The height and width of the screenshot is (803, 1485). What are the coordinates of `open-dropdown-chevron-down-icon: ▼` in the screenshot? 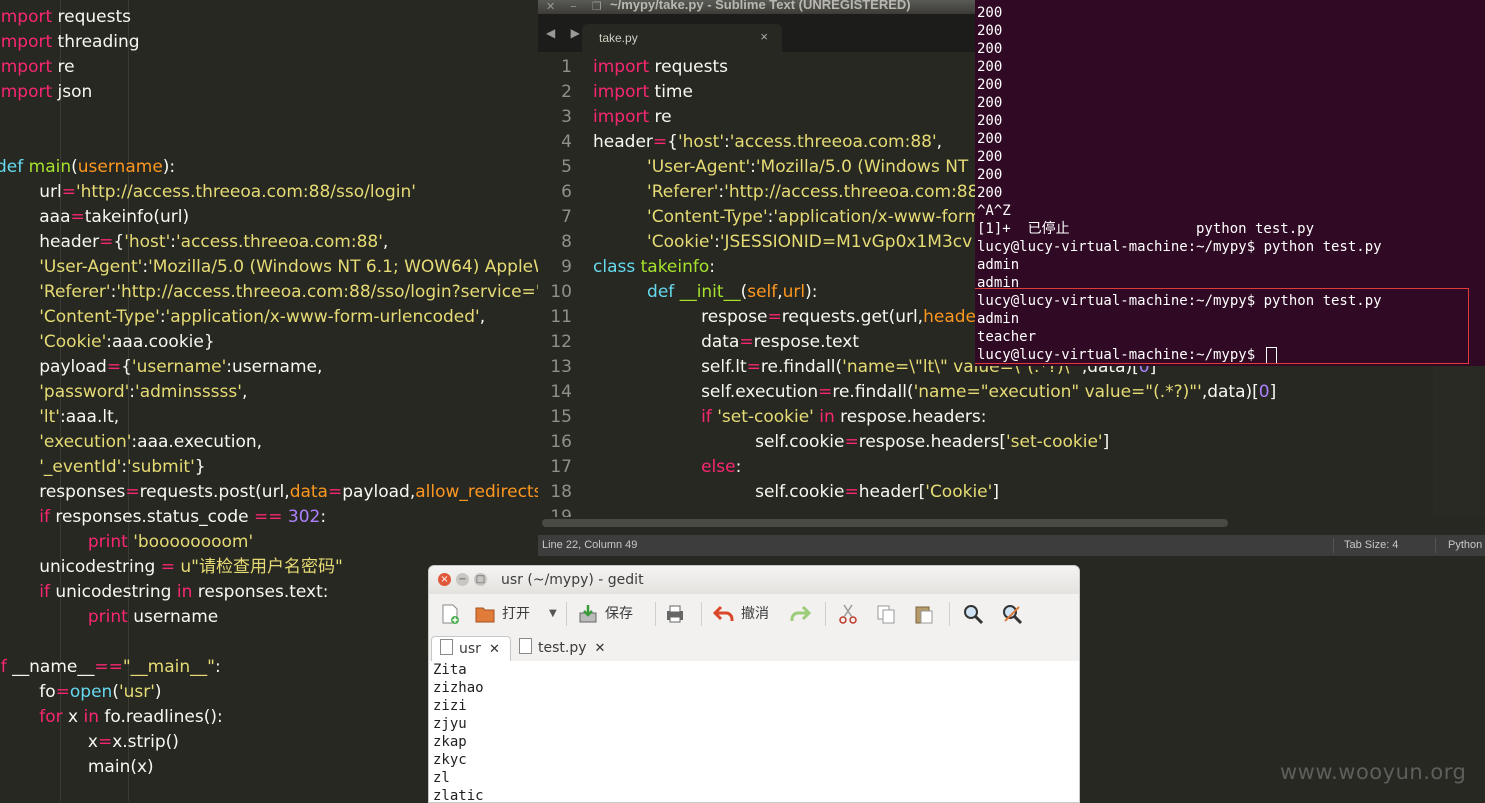 It's located at (553, 614).